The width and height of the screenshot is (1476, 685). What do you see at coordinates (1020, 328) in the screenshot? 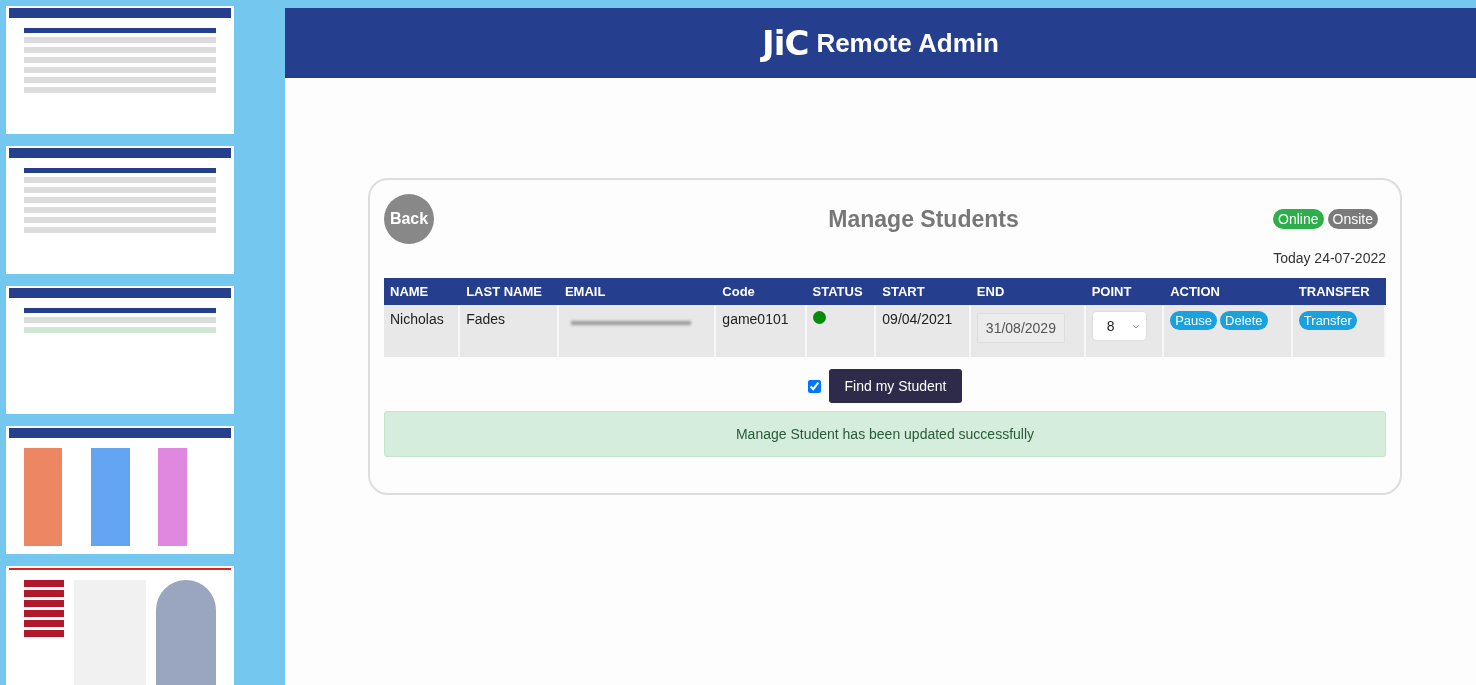
I see `end-date-field: 31/08/2029` at bounding box center [1020, 328].